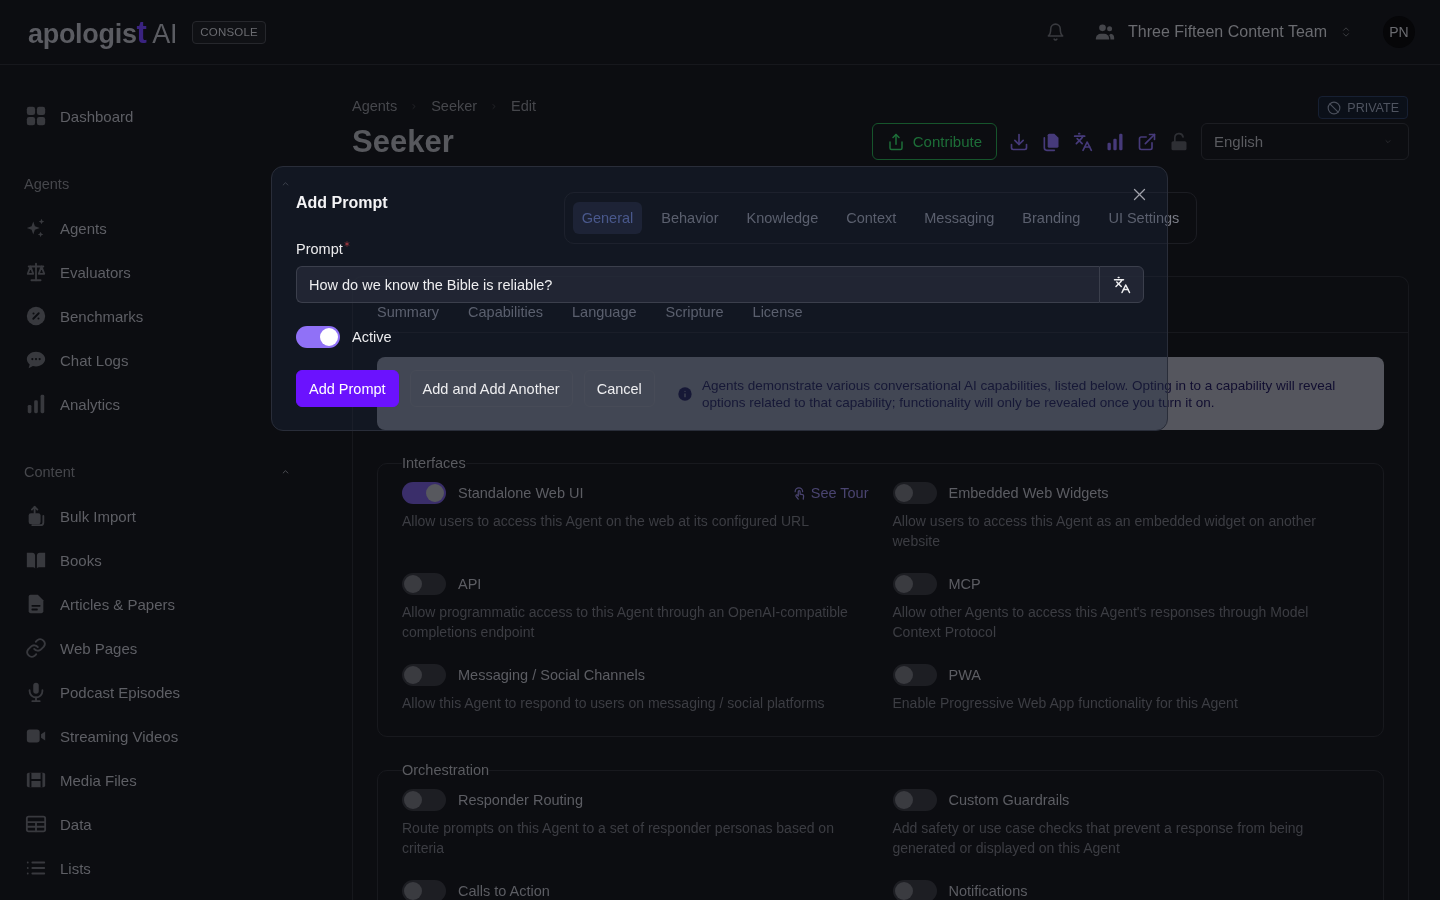 The height and width of the screenshot is (900, 1440). What do you see at coordinates (782, 218) in the screenshot?
I see `tab: Knowledge` at bounding box center [782, 218].